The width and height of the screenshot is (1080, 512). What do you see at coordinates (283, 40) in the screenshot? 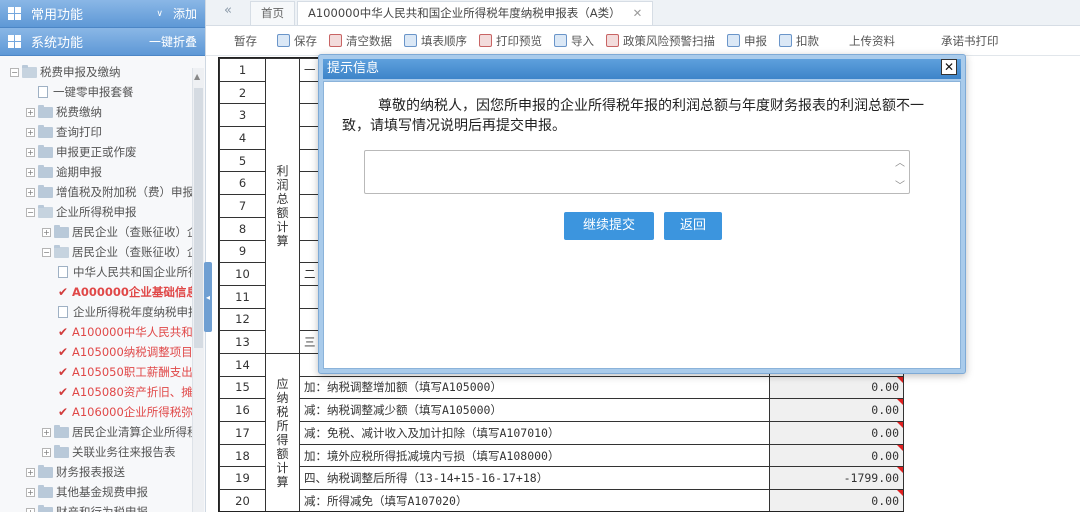
I see `save-icon` at bounding box center [283, 40].